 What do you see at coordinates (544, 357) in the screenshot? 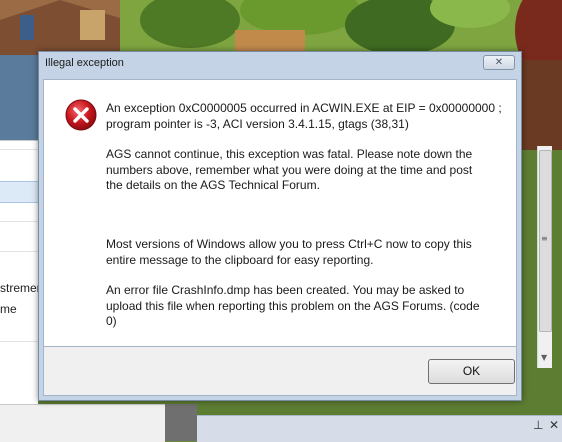
I see `scroll-down-arrow-icon: ▼` at bounding box center [544, 357].